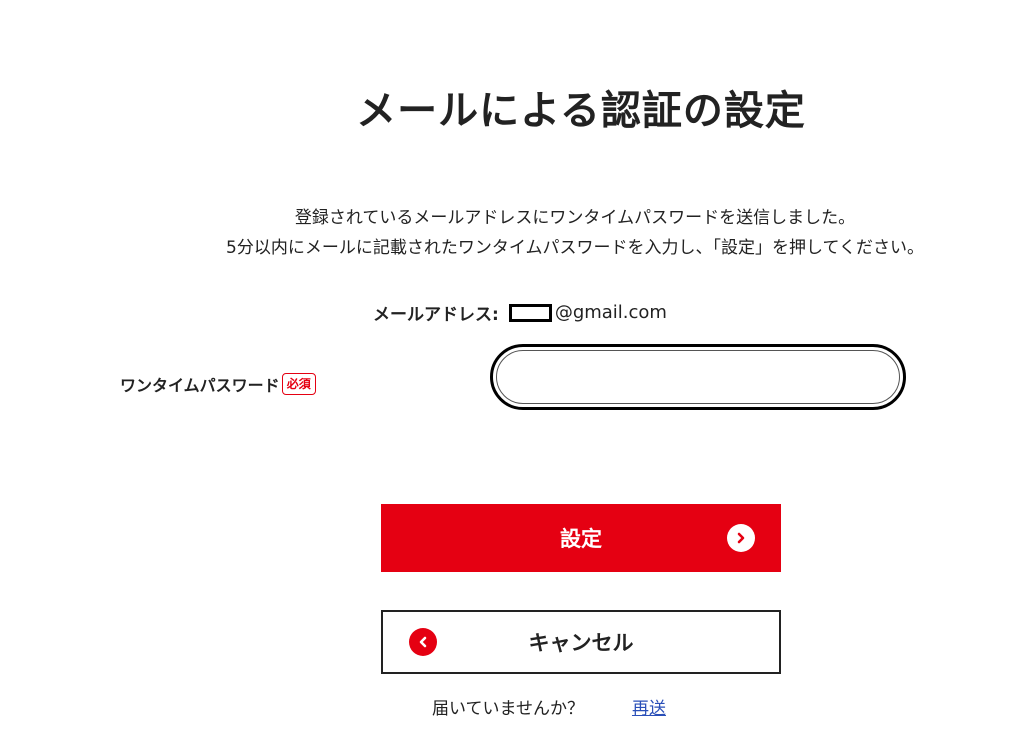 The width and height of the screenshot is (1024, 749). I want to click on cancel-button: キャンセル, so click(581, 642).